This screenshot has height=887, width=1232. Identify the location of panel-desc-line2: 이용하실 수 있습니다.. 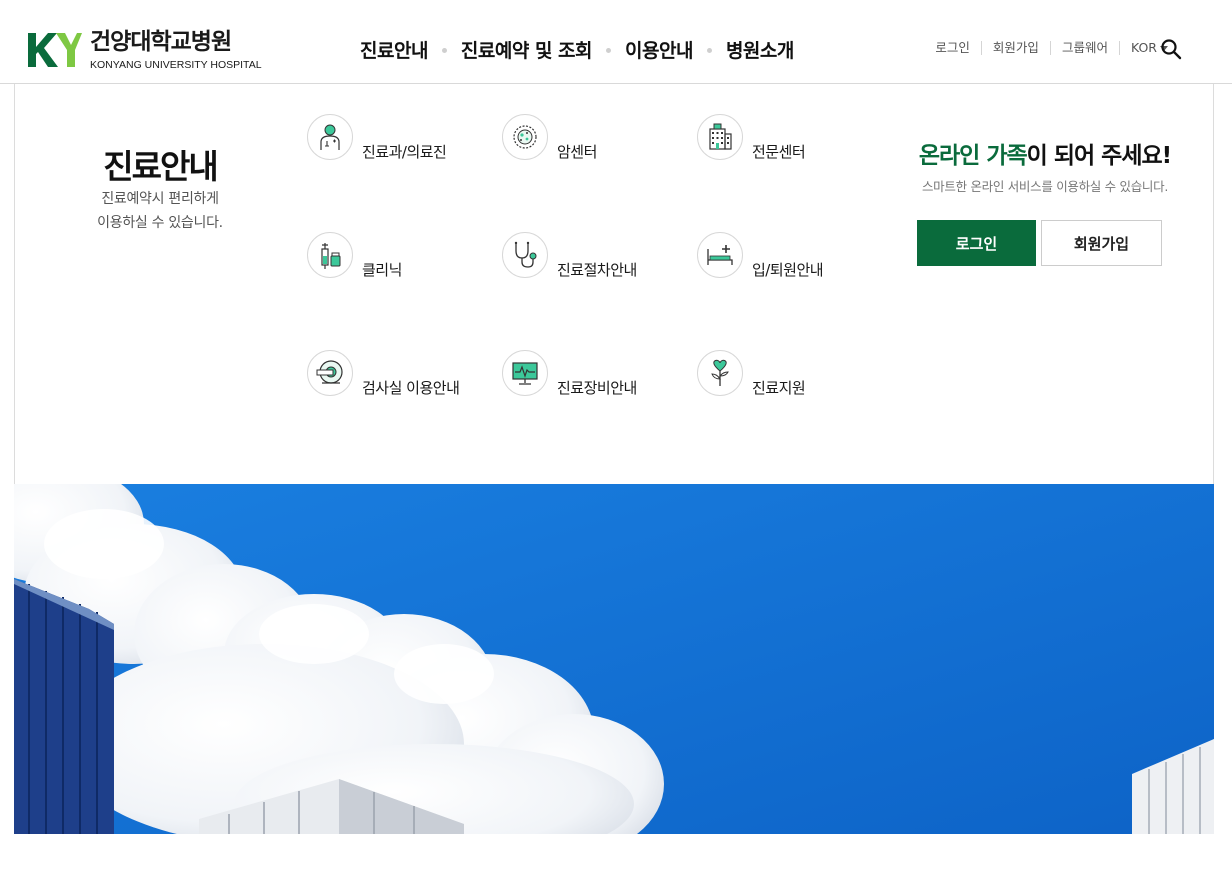
(160, 223).